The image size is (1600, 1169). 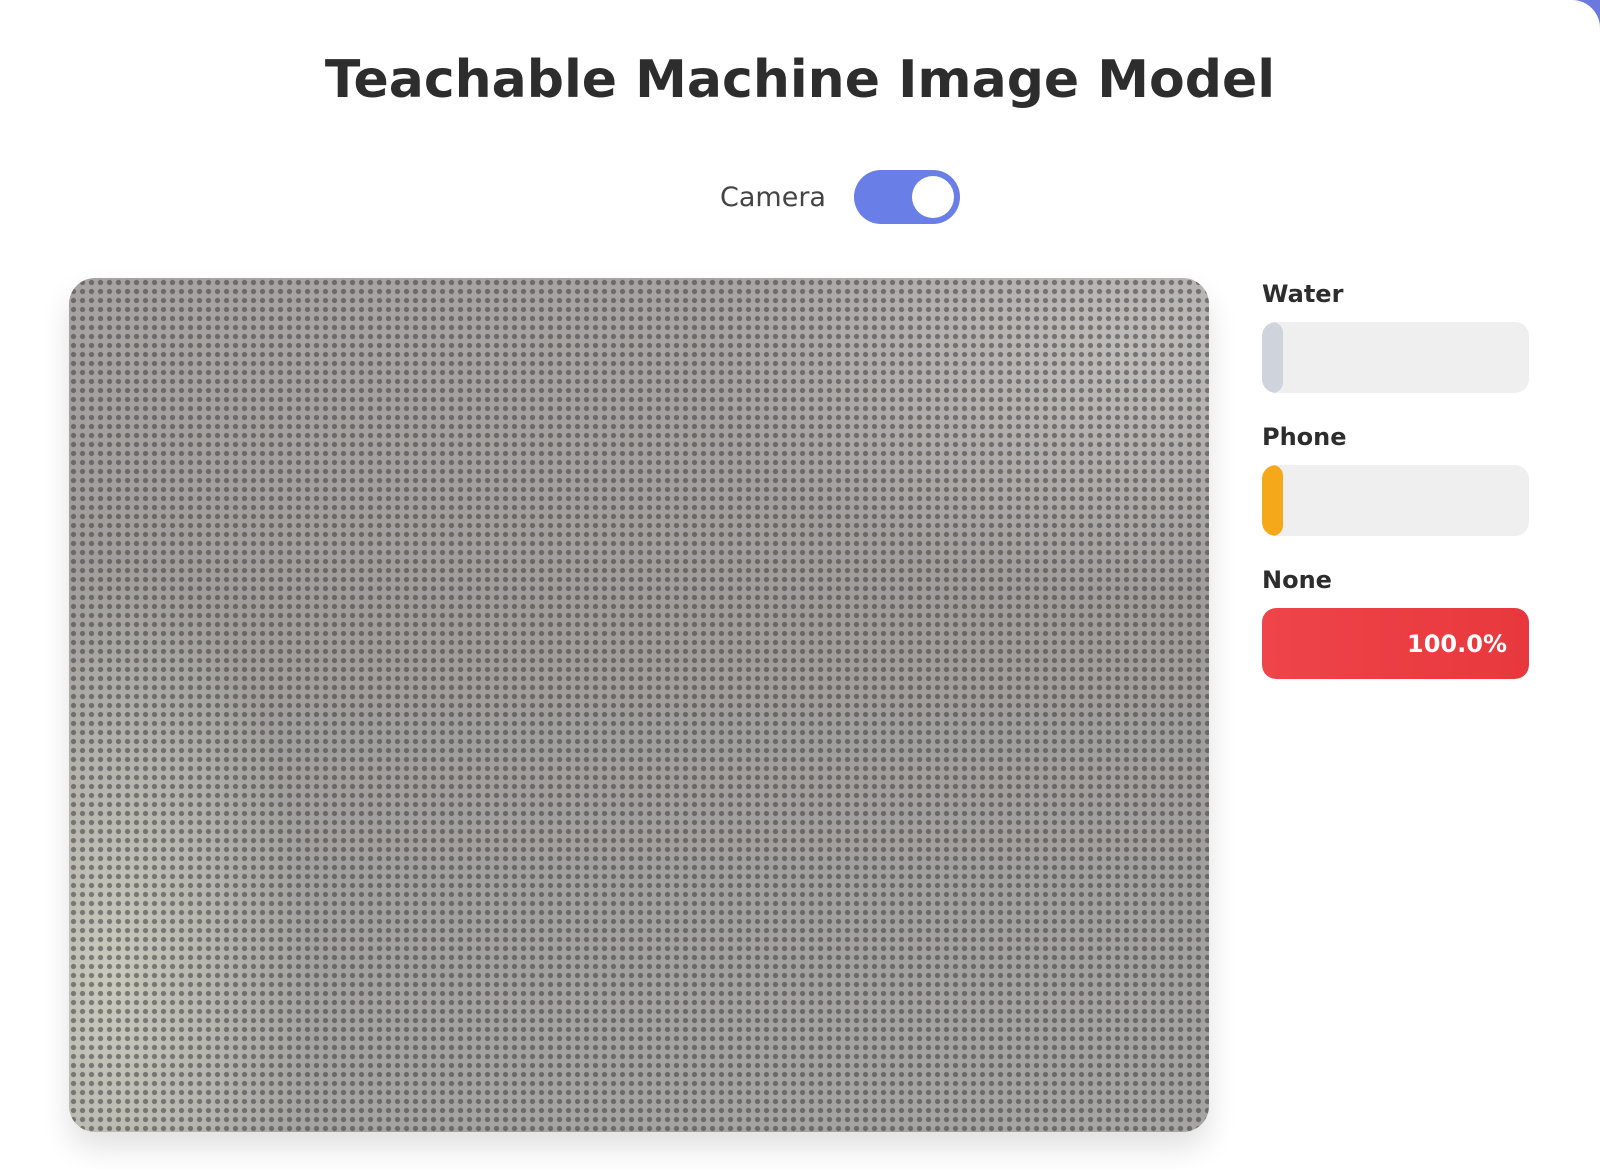 I want to click on camera-control-row: Camera, so click(x=800, y=197).